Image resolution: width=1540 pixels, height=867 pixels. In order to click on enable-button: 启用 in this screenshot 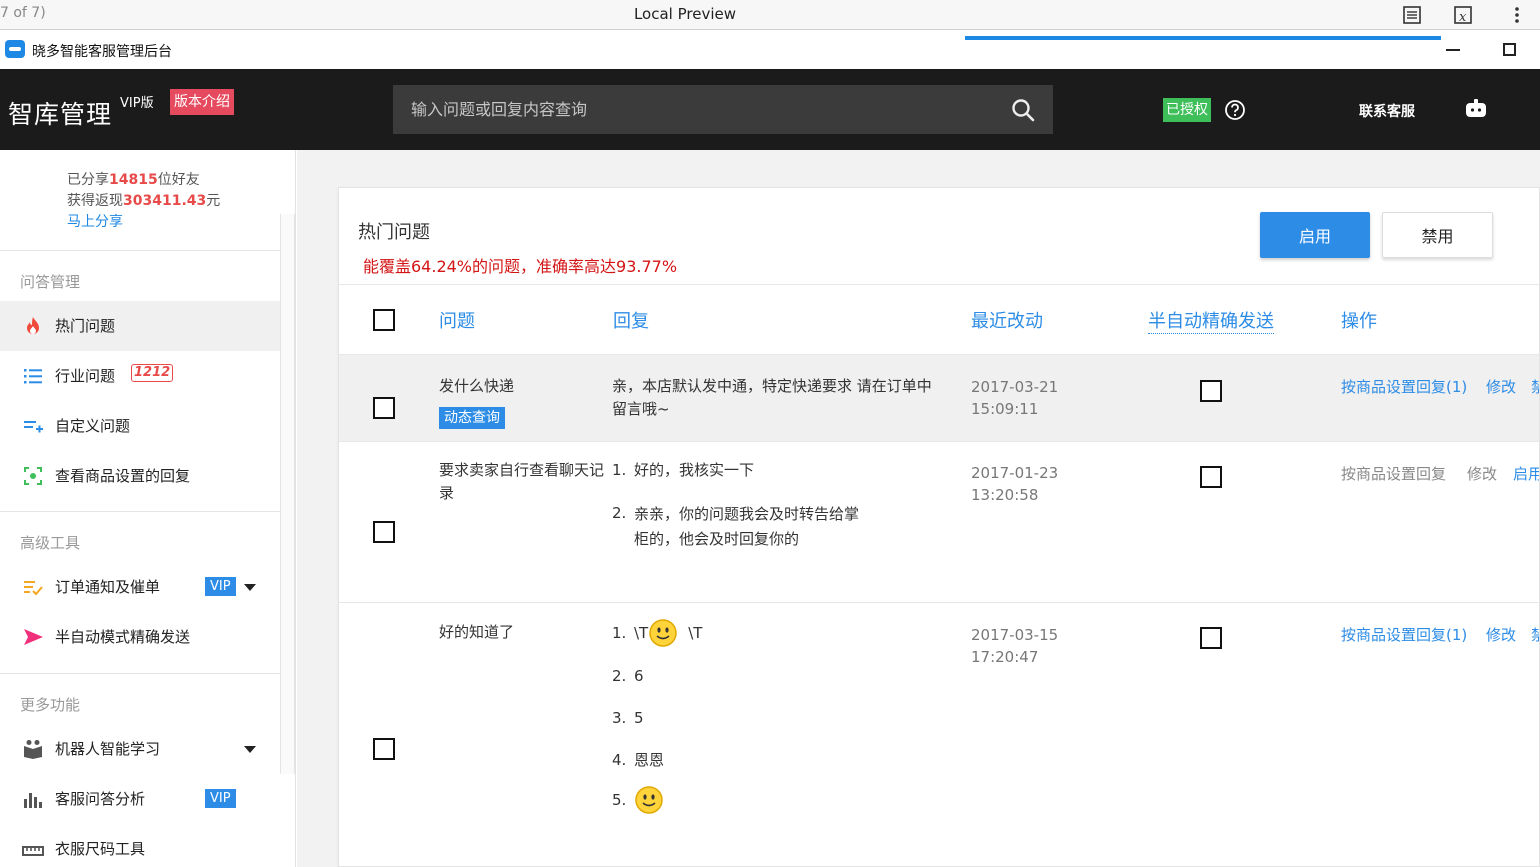, I will do `click(1315, 235)`.